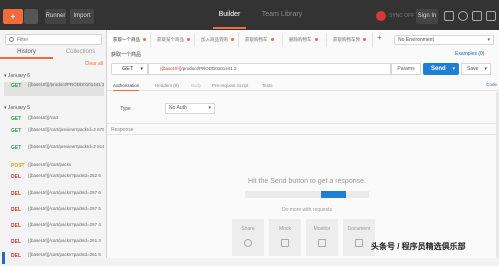  What do you see at coordinates (64, 192) in the screenshot?
I see `history-url: {{baseUrl}}/cart/packs?packId=257 6` at bounding box center [64, 192].